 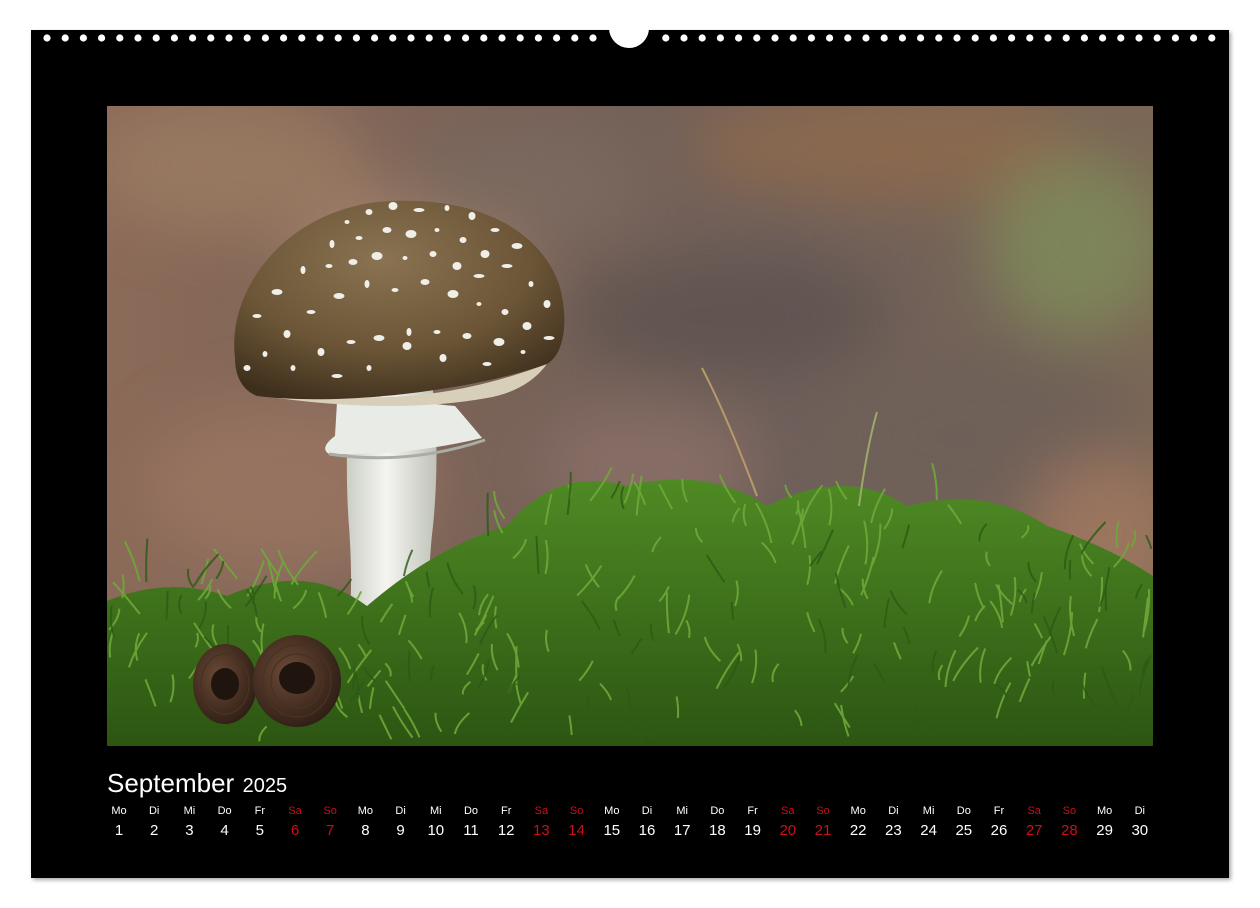 I want to click on day-cell: Mi 10, so click(x=436, y=822).